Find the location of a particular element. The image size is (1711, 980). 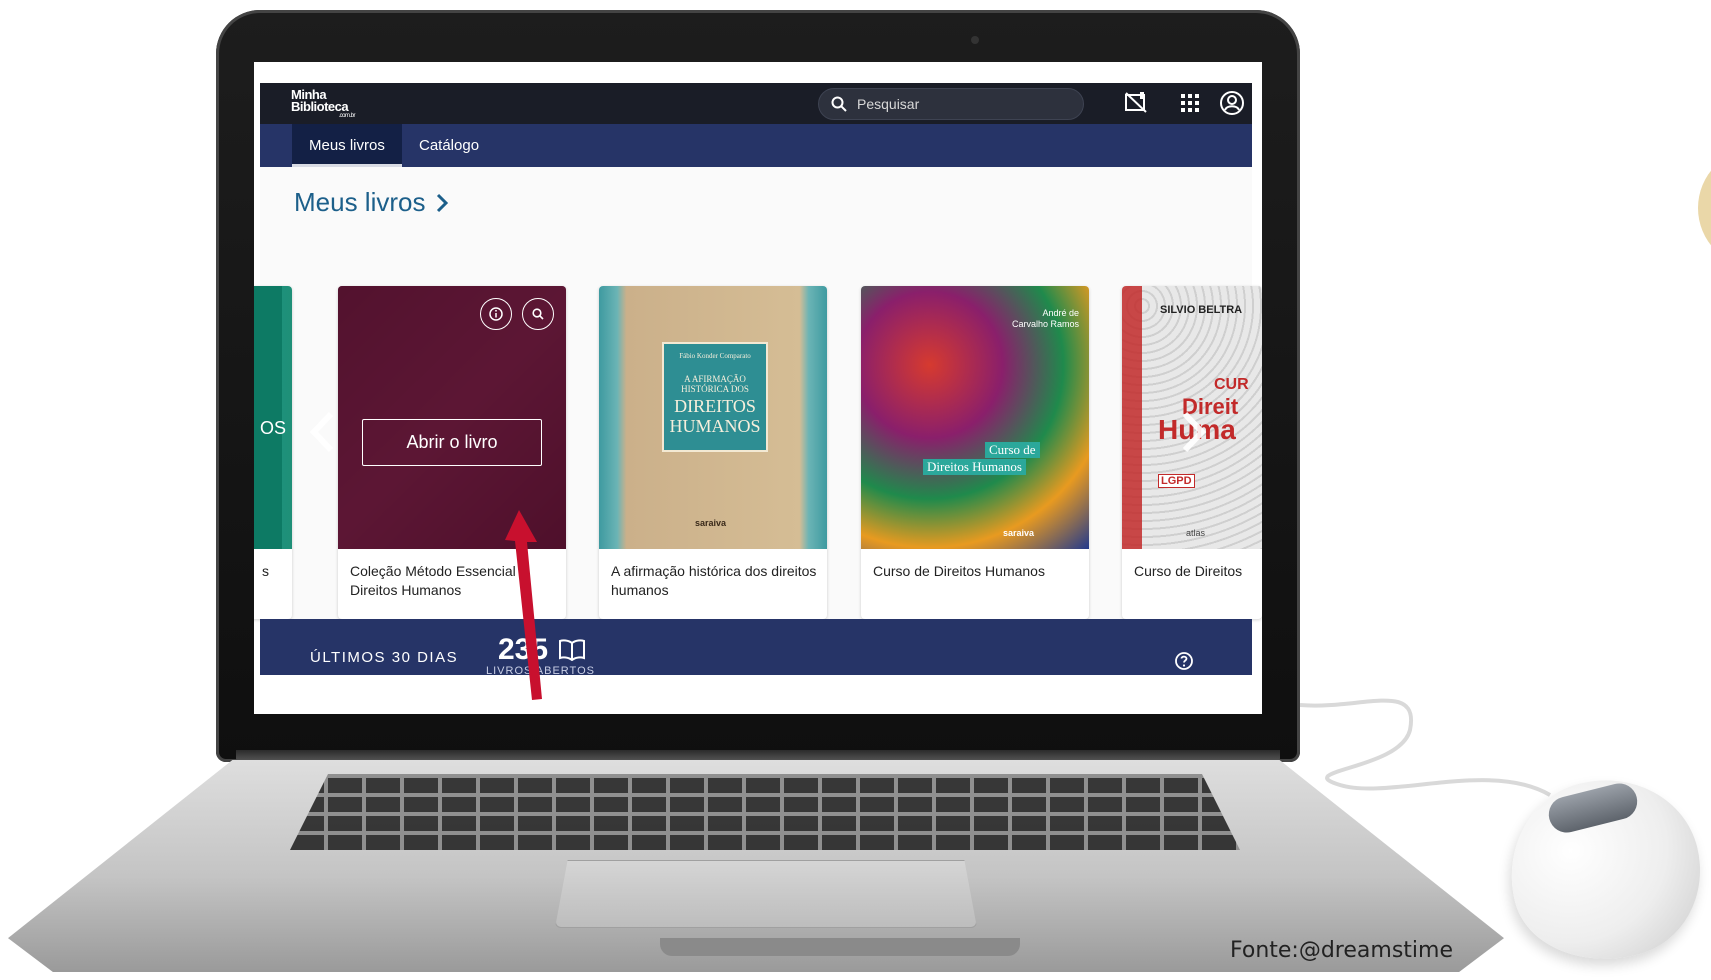

logo-line2: Biblioteca is located at coordinates (320, 106).